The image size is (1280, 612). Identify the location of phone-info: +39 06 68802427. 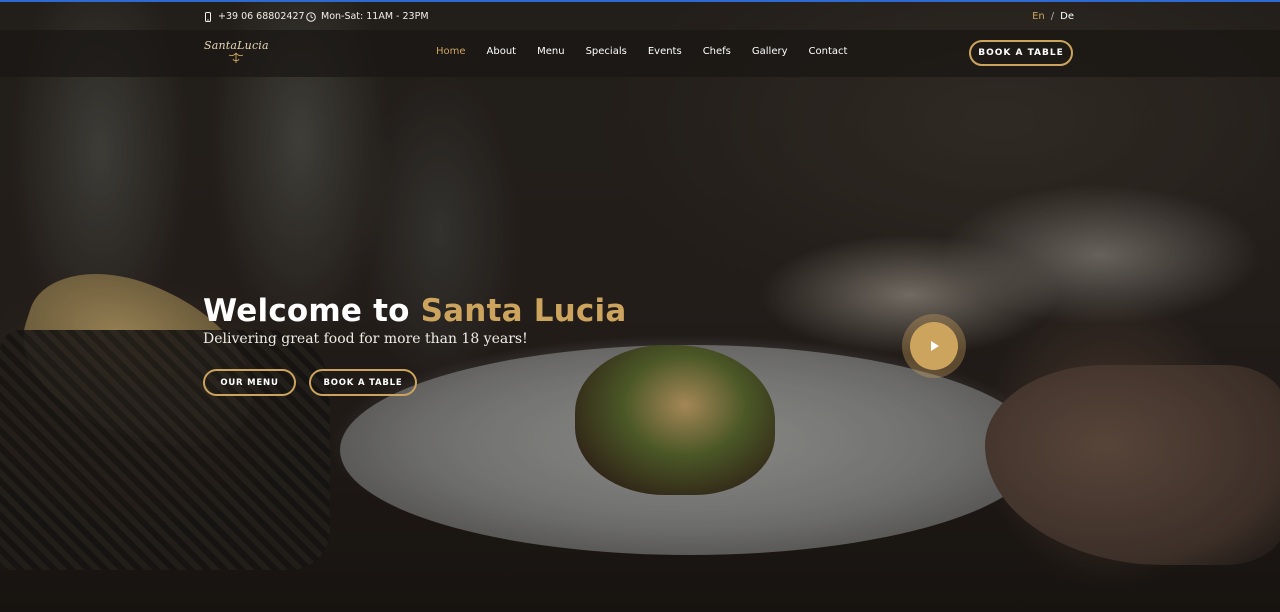
(254, 16).